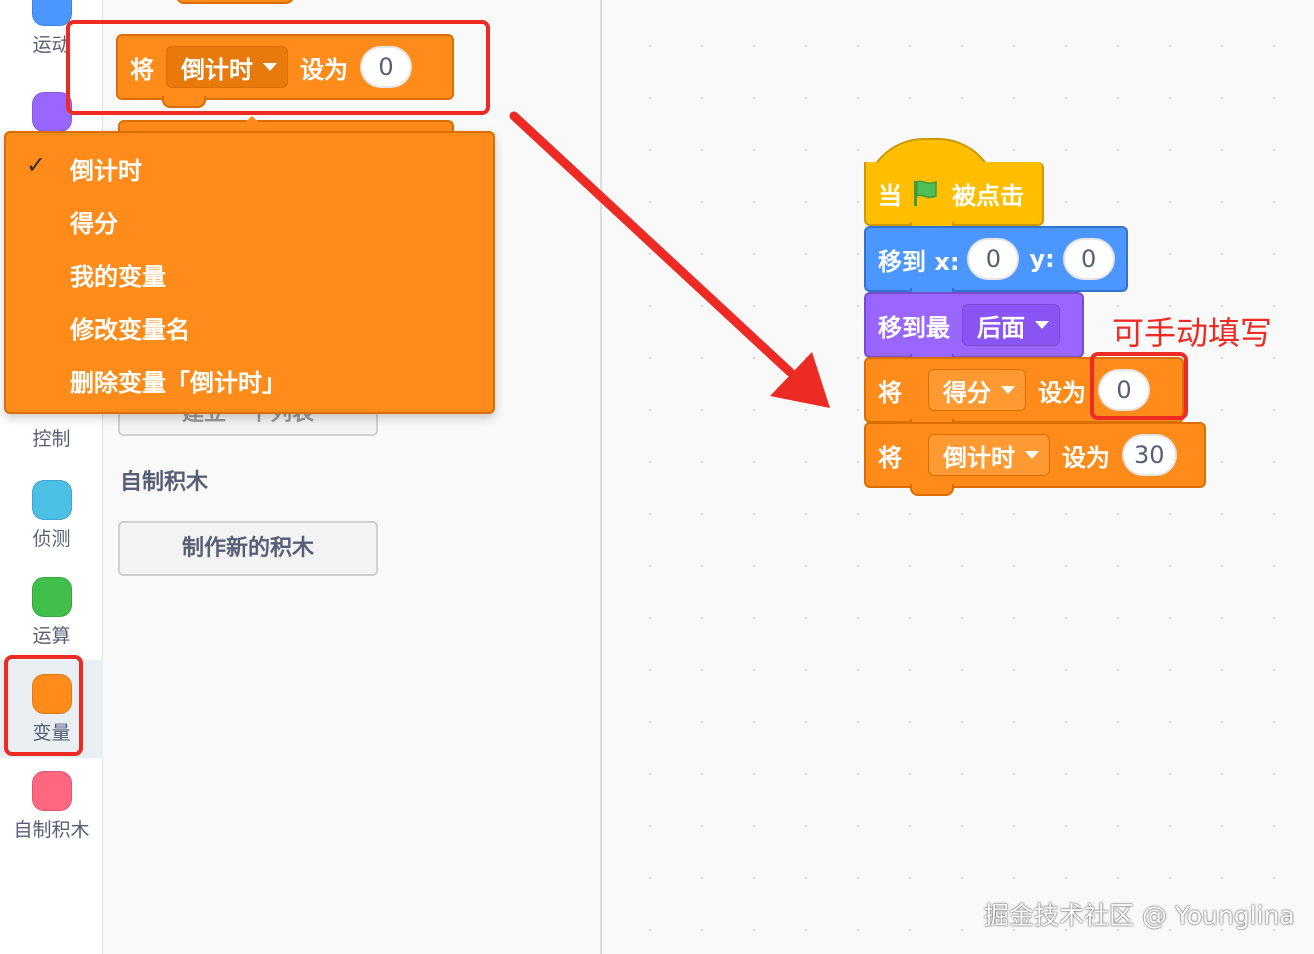  Describe the element at coordinates (51, 733) in the screenshot. I see `category-label: 变量` at that location.